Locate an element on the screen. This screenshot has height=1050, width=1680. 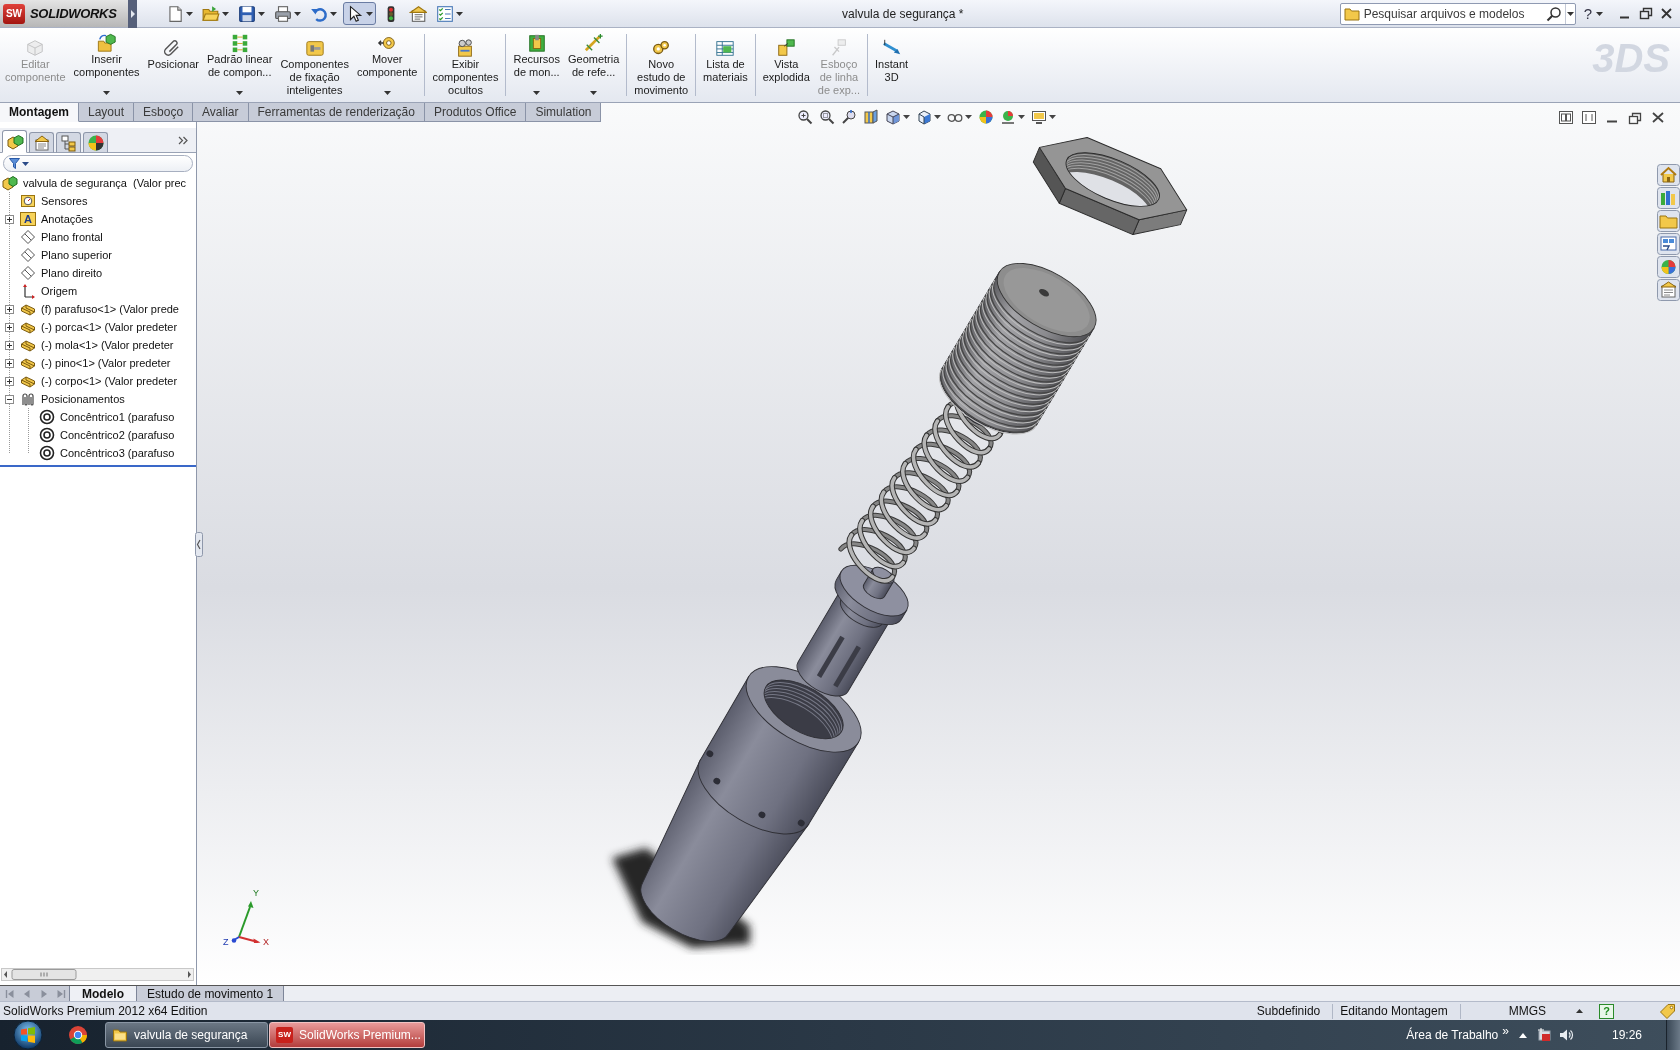
tag-icon is located at coordinates (1668, 1011).